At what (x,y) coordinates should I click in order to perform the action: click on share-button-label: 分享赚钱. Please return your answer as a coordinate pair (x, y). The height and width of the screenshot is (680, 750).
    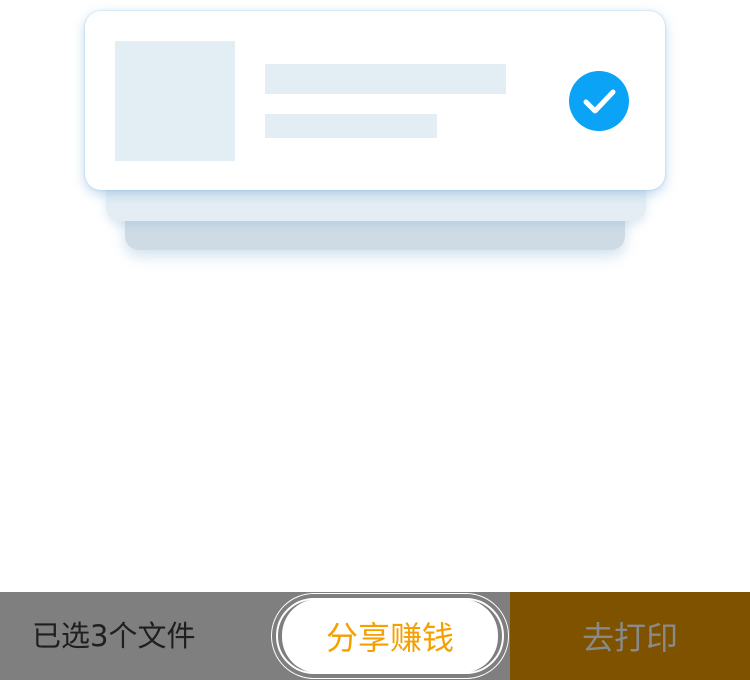
    Looking at the image, I should click on (389, 638).